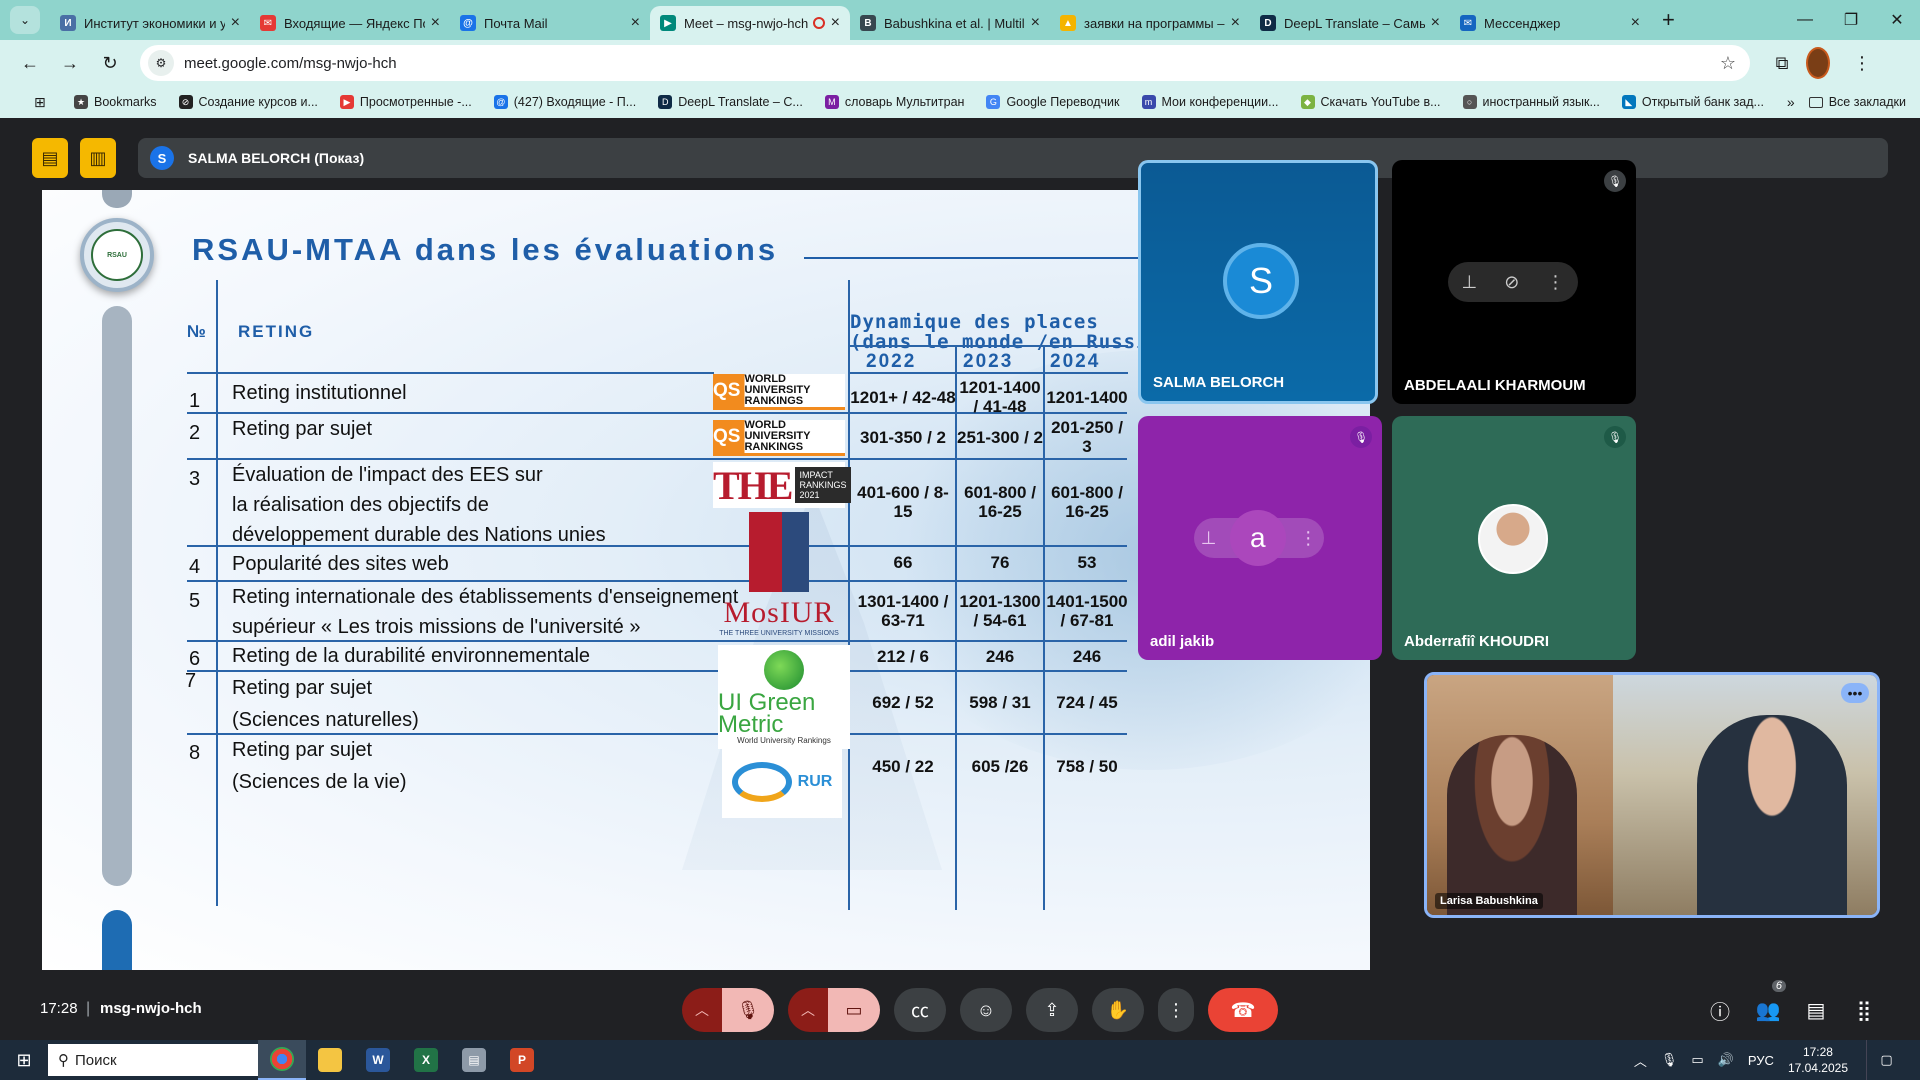 The height and width of the screenshot is (1080, 1920). What do you see at coordinates (1768, 1005) in the screenshot?
I see `people-icon: 👥 6` at bounding box center [1768, 1005].